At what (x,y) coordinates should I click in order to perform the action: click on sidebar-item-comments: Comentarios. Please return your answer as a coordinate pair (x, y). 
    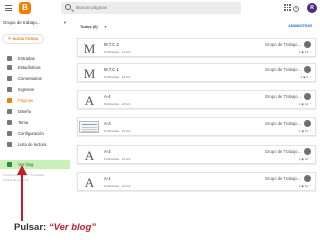
    Looking at the image, I should click on (35, 78).